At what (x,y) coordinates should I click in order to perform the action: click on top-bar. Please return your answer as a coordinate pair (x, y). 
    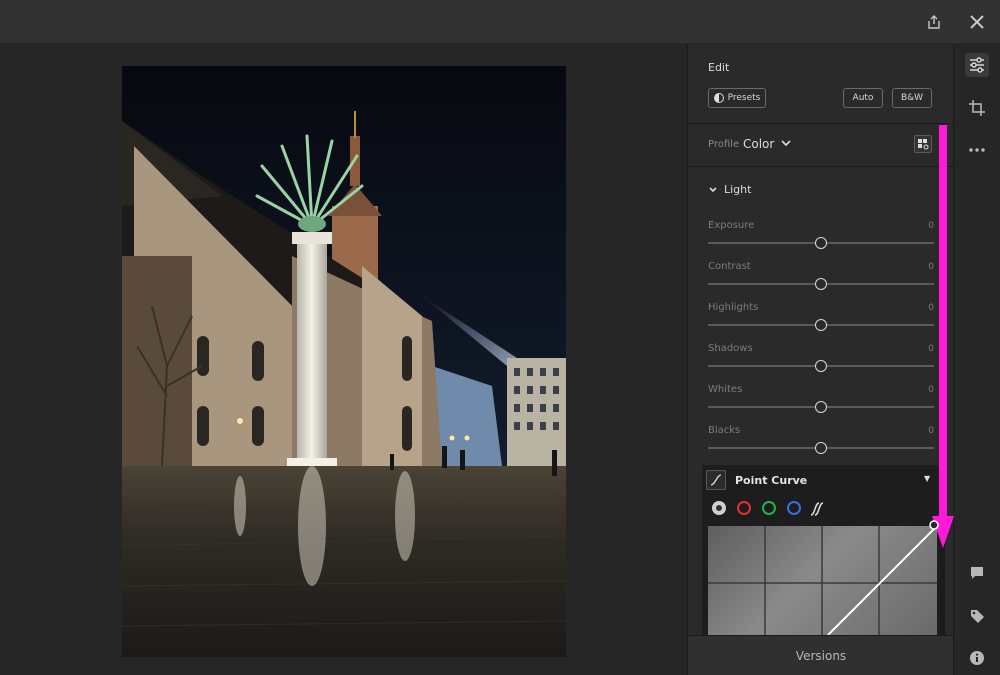
    Looking at the image, I should click on (500, 22).